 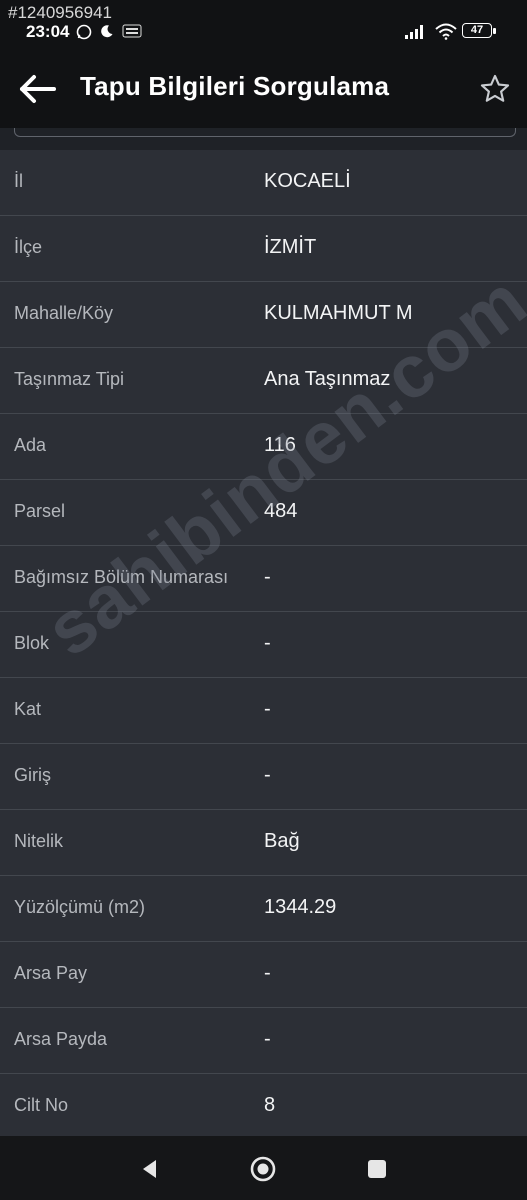 What do you see at coordinates (307, 181) in the screenshot?
I see `row-value: KOCAELİ` at bounding box center [307, 181].